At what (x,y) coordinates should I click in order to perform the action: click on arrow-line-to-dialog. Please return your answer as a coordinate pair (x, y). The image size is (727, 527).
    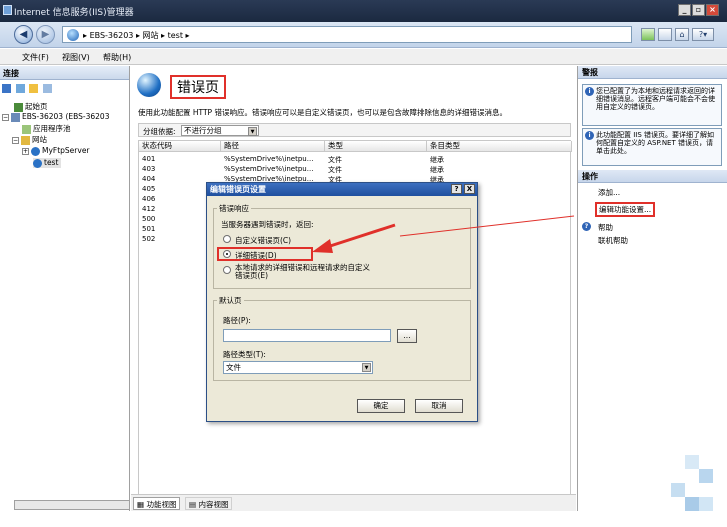
    Looking at the image, I should click on (487, 226).